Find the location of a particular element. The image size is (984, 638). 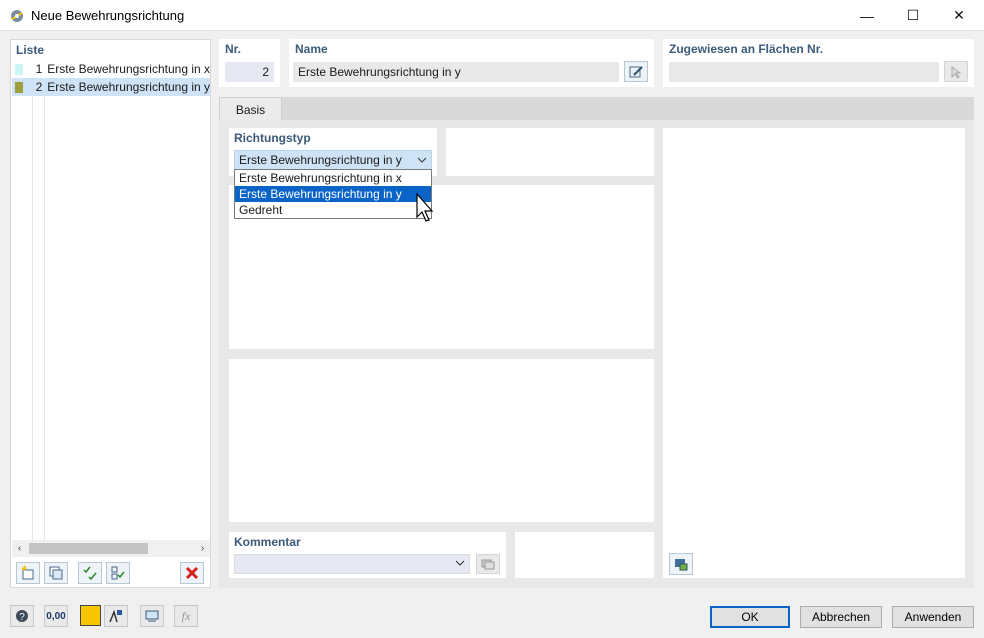

chevron-left-icon: ‹ is located at coordinates (19, 548).